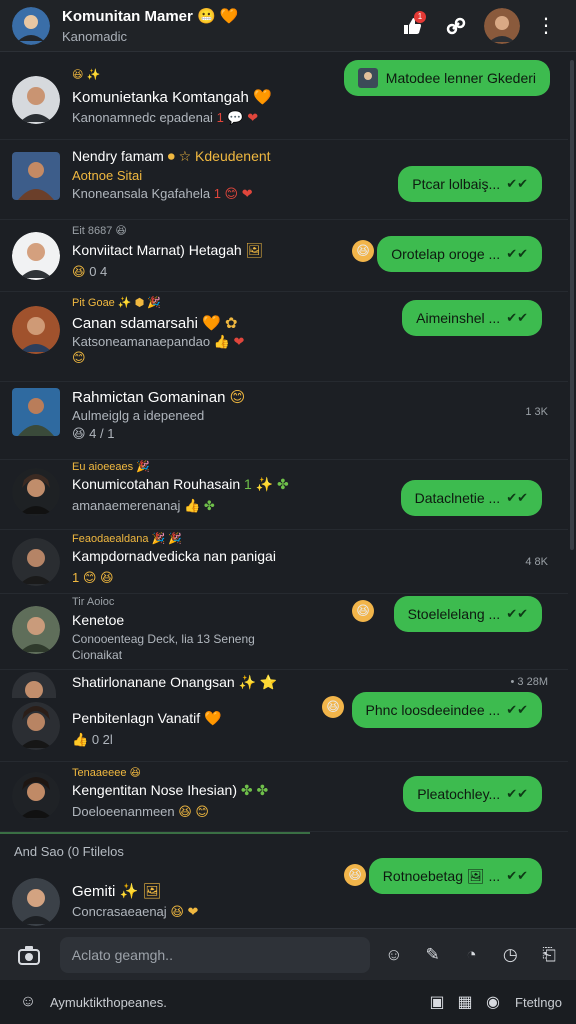 This screenshot has height=1024, width=576. Describe the element at coordinates (224, 25) in the screenshot. I see `header-titles: Komunitan Mamer 😬 🧡 Kanomadic` at that location.